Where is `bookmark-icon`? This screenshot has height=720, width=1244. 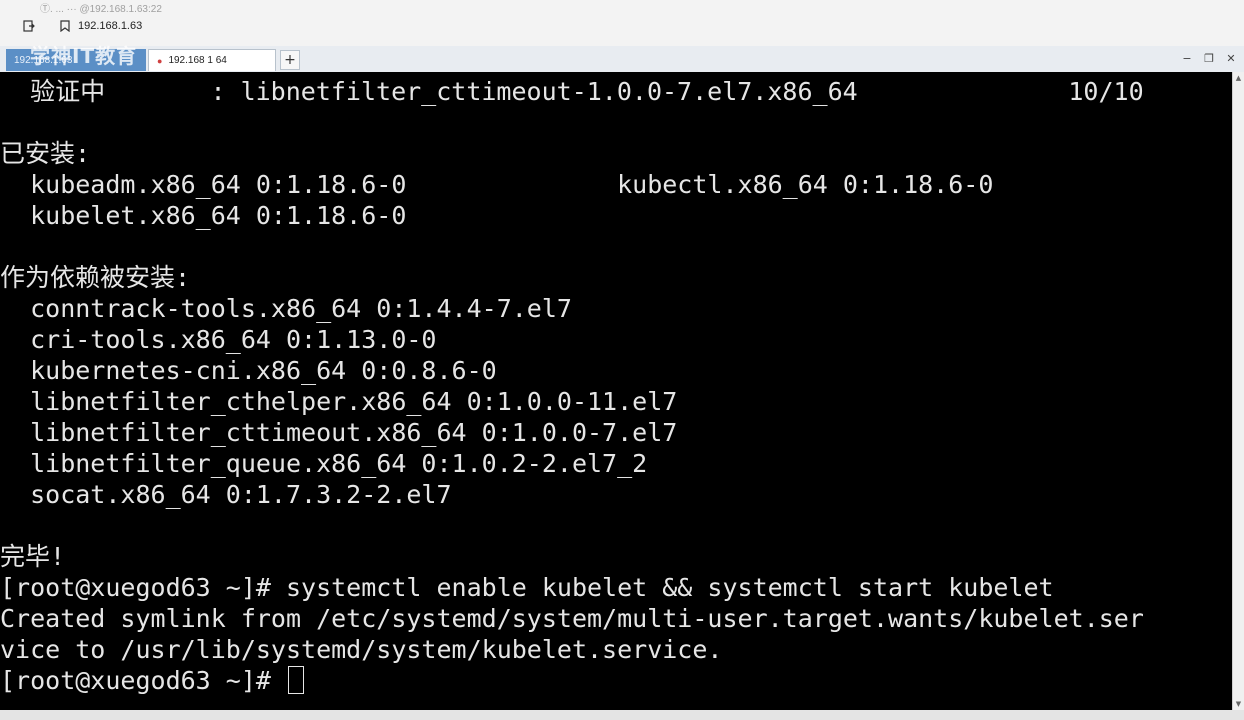 bookmark-icon is located at coordinates (65, 26).